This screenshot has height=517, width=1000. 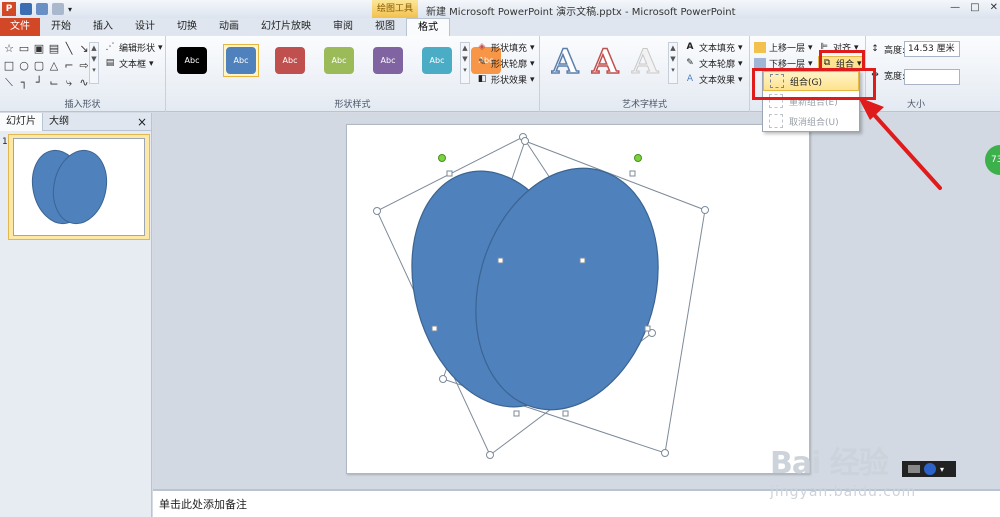 I want to click on close-icon: ✕, so click(x=994, y=7).